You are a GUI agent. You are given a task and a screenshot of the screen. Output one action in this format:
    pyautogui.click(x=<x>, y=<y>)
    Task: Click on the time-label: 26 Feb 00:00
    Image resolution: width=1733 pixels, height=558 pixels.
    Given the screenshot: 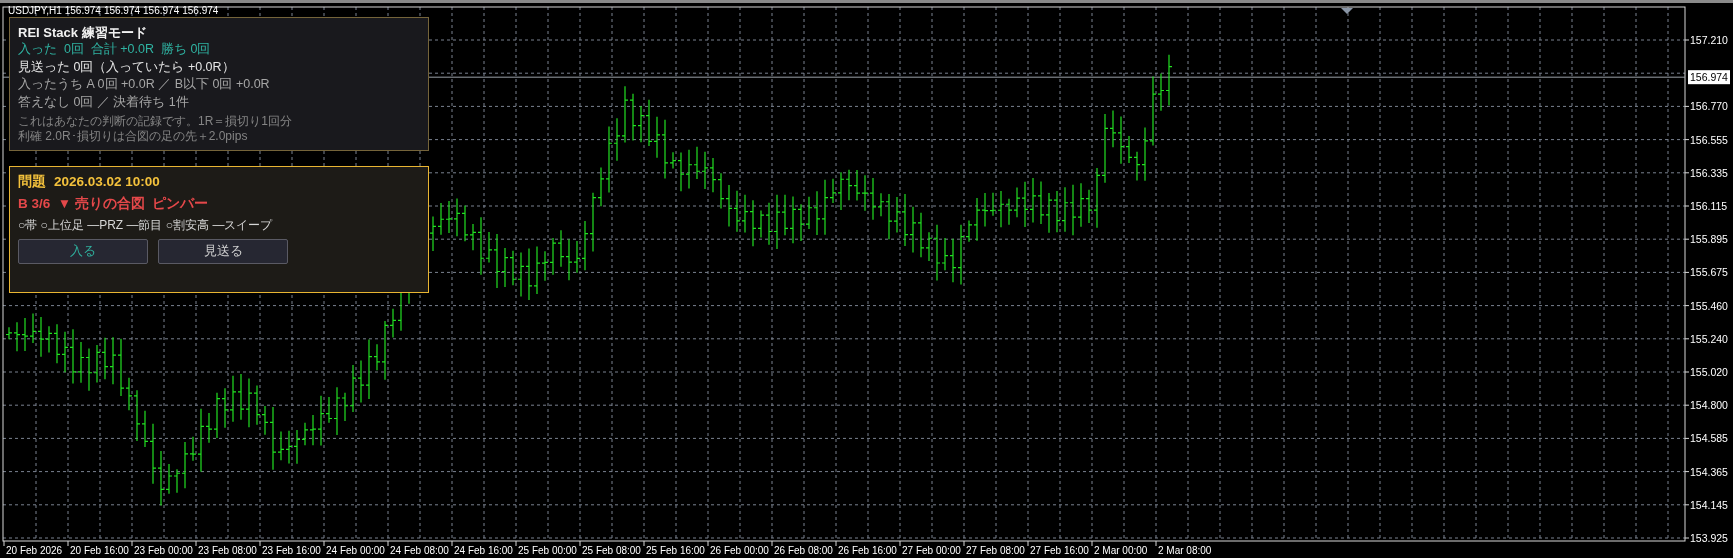 What is the action you would take?
    pyautogui.click(x=739, y=550)
    